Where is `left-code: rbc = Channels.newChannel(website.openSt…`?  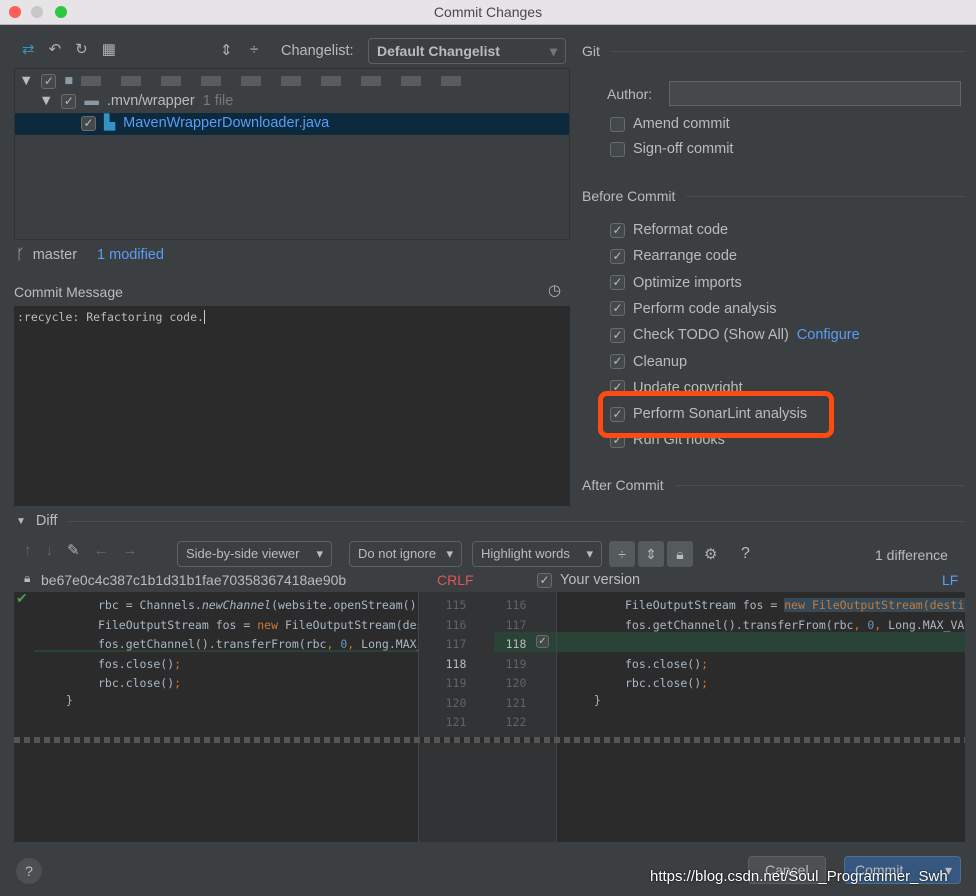 left-code: rbc = Channels.newChannel(website.openSt… is located at coordinates (258, 644).